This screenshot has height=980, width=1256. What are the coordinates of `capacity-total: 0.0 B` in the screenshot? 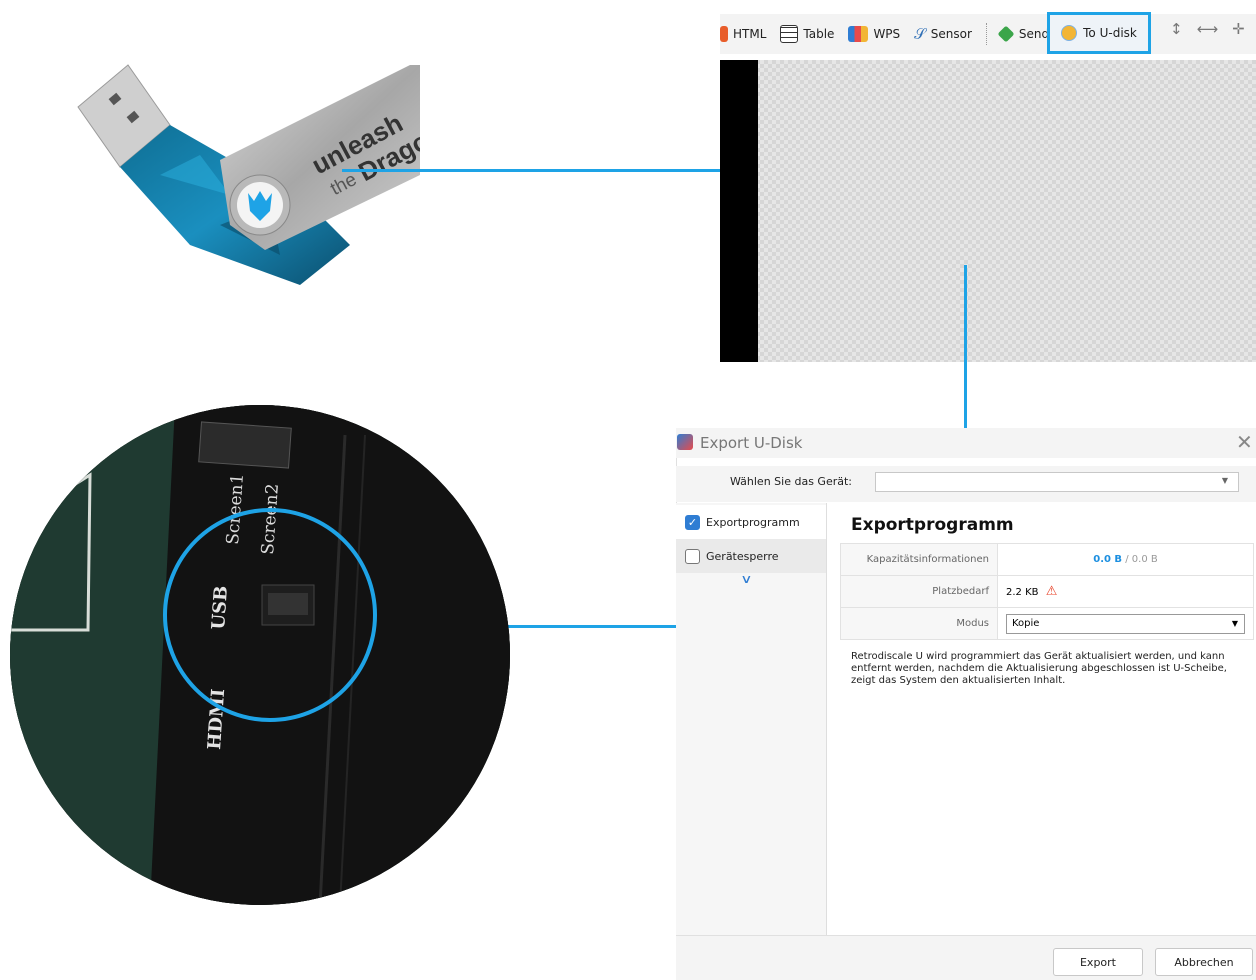 It's located at (1144, 559).